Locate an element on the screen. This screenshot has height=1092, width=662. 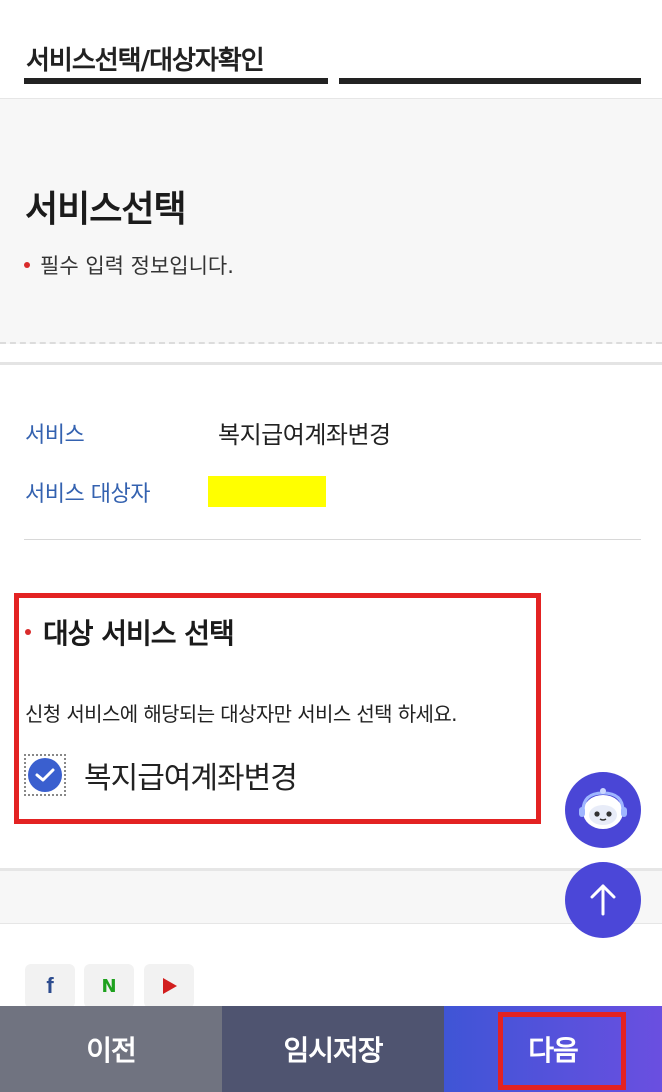
chatbot-icon is located at coordinates (603, 808).